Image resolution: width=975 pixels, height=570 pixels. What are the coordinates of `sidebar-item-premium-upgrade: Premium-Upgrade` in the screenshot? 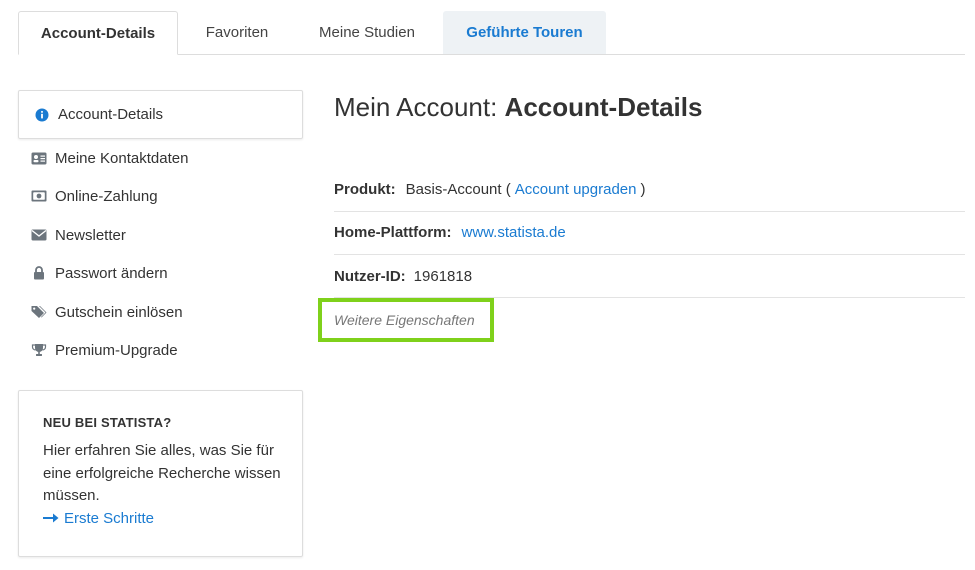 It's located at (104, 350).